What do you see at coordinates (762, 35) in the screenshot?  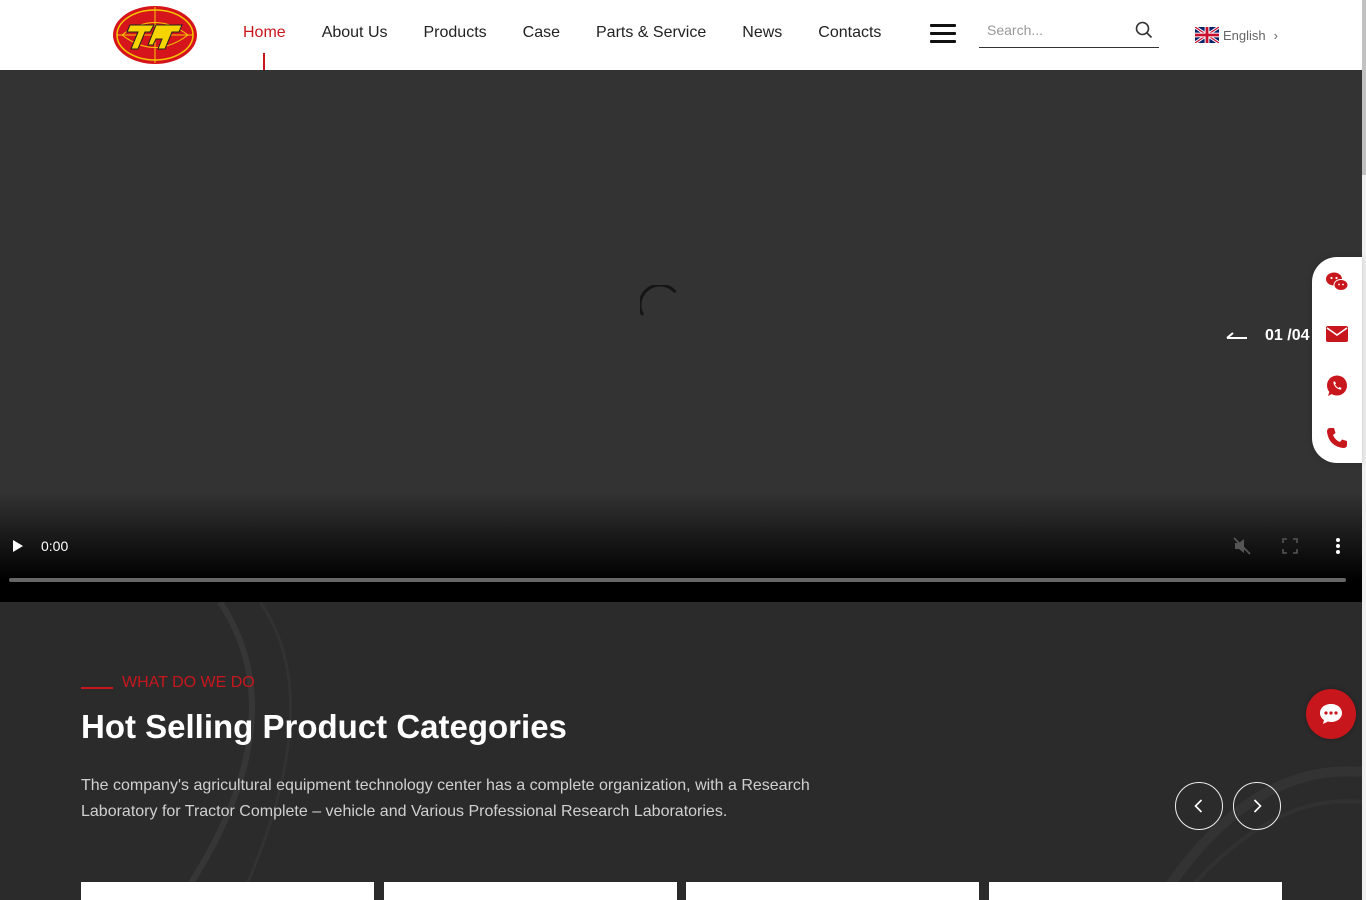 I see `nav-news: News` at bounding box center [762, 35].